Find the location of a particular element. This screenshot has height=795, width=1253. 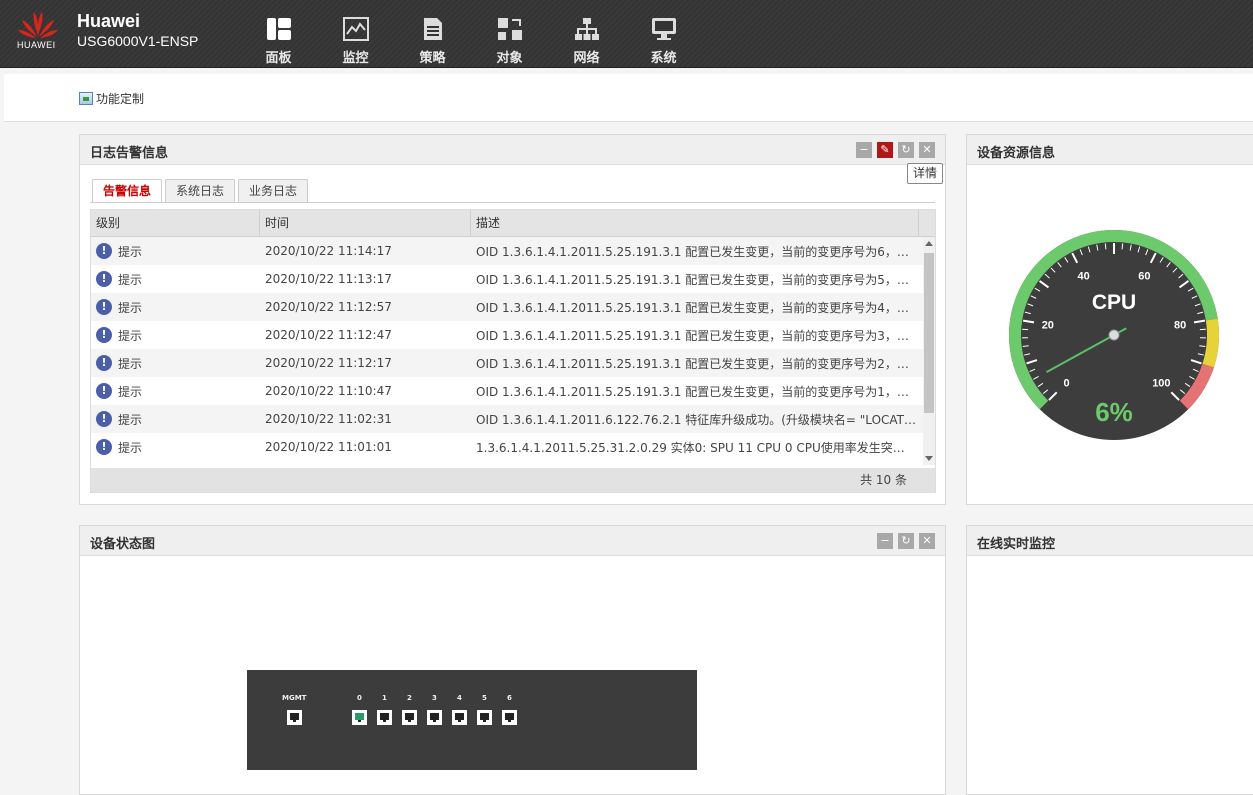

main-nav: 面板 监控 策略 对象 网络 系统 is located at coordinates (471, 34).